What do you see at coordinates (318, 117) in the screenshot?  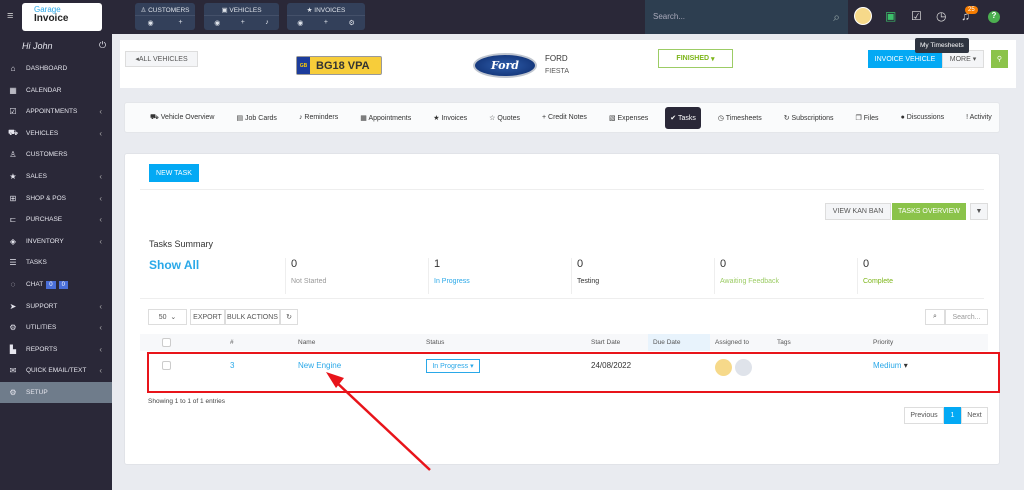 I see `tab: ♪ Reminders` at bounding box center [318, 117].